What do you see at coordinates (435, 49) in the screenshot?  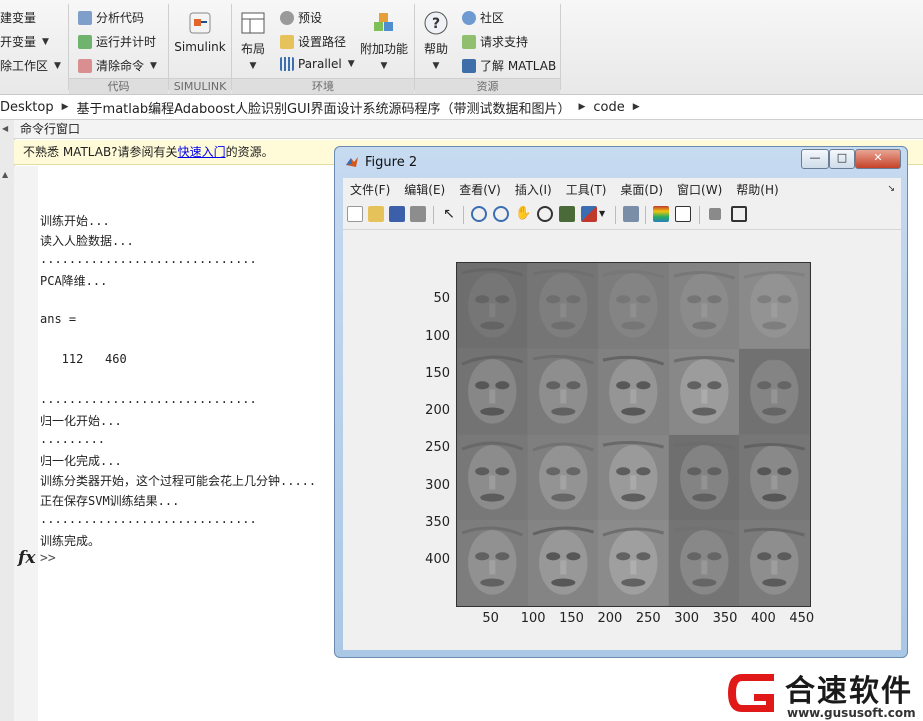 I see `help-label: 帮助` at bounding box center [435, 49].